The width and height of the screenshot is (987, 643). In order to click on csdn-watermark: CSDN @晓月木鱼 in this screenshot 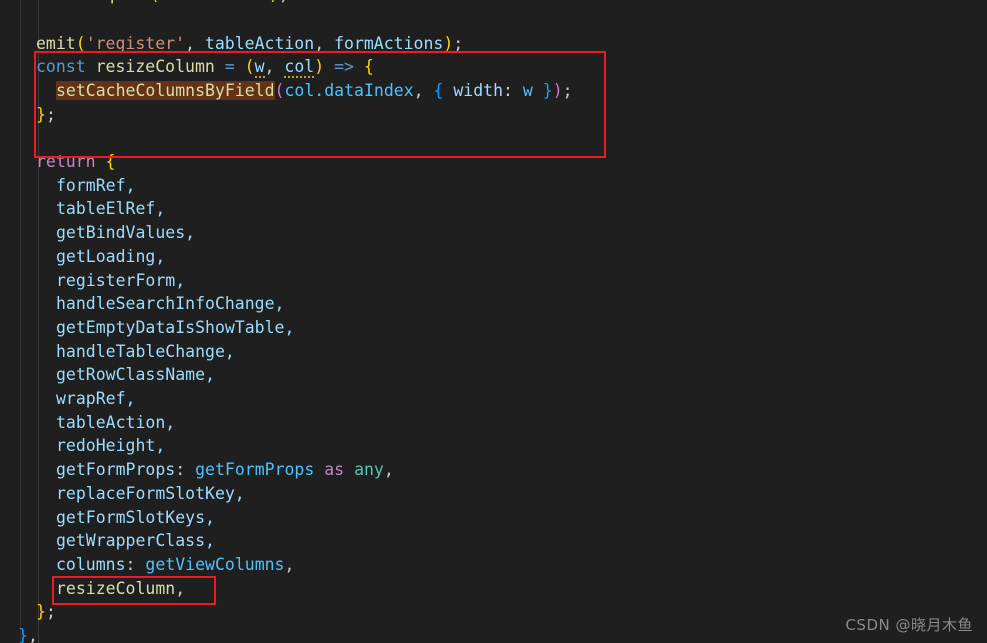, I will do `click(909, 625)`.